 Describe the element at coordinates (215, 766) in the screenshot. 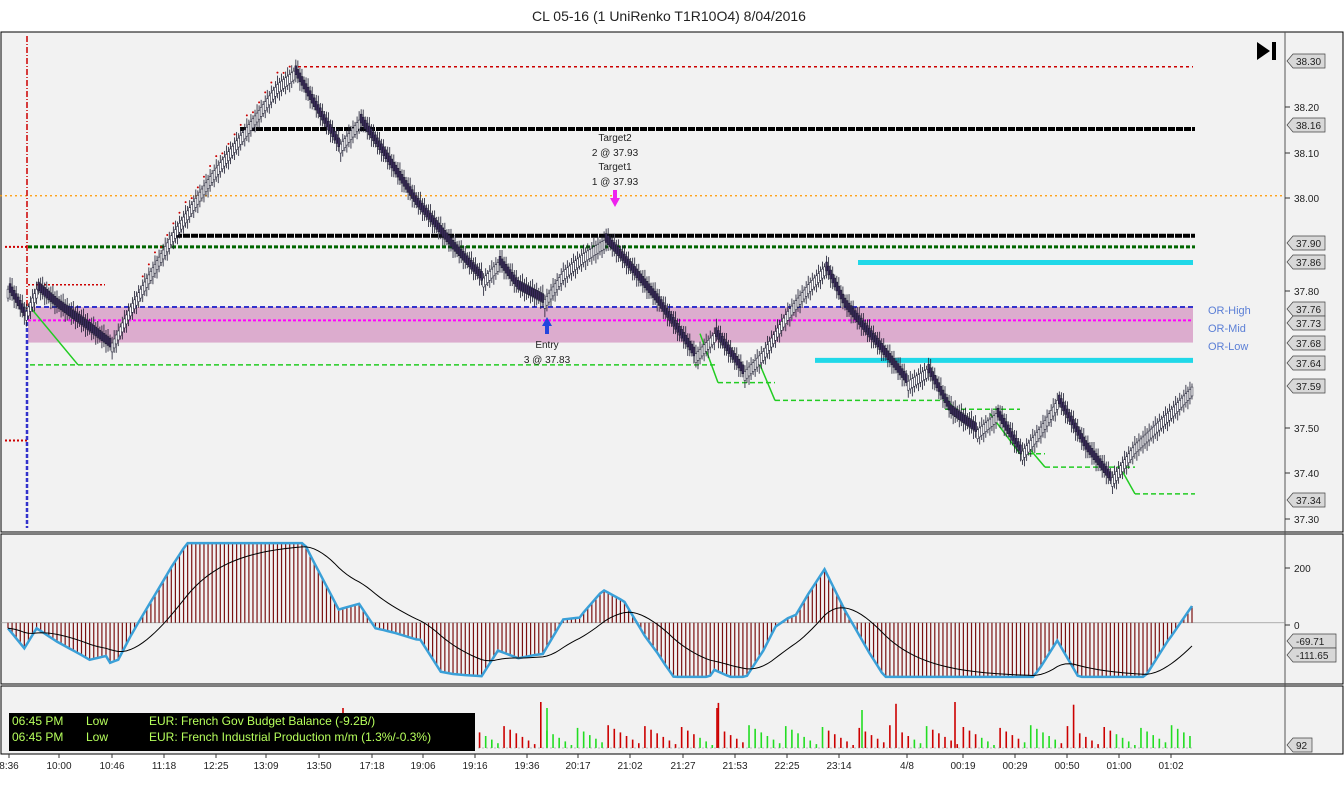

I see `x-tick-label: 12:25` at that location.